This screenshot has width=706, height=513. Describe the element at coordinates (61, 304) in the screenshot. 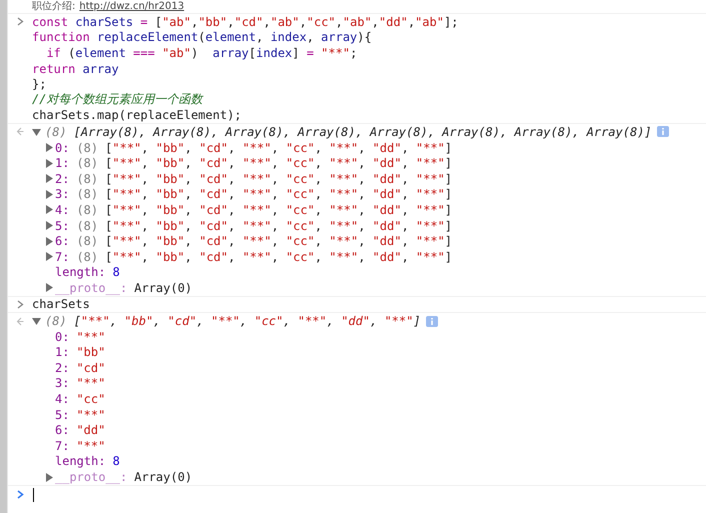

I see `code-line: charSets` at that location.